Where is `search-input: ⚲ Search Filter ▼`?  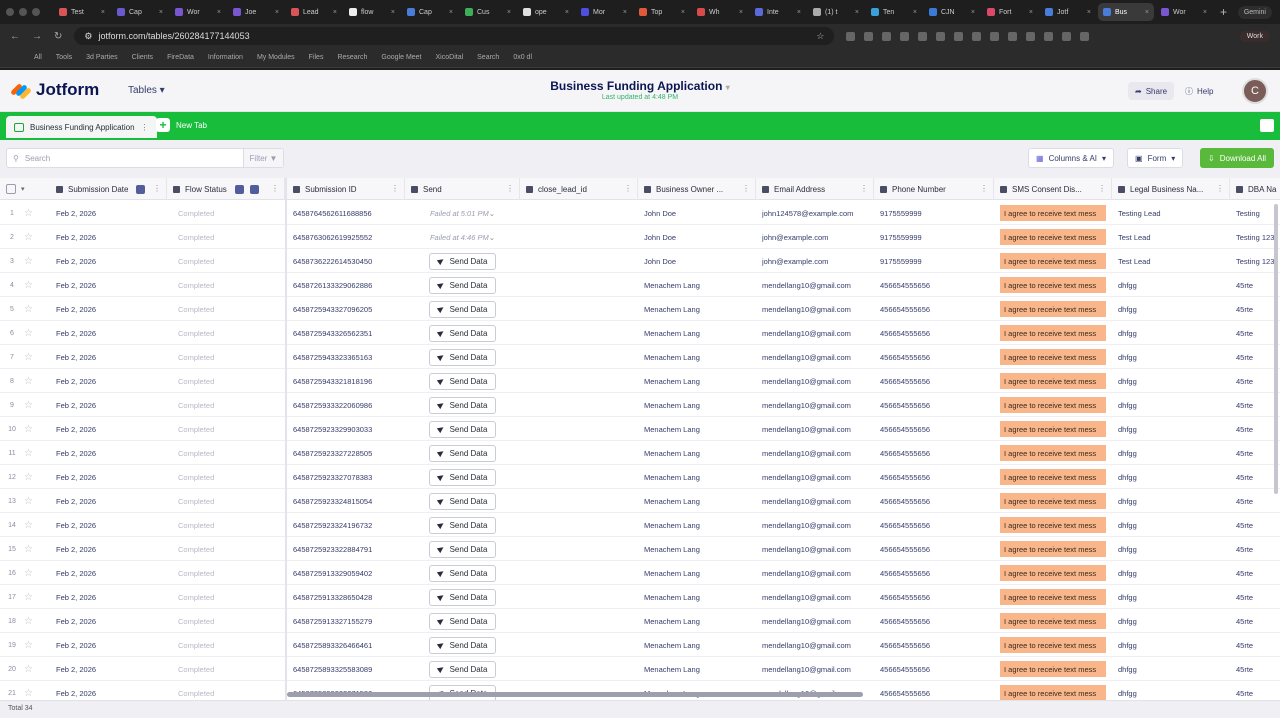
search-input: ⚲ Search Filter ▼ is located at coordinates (145, 158).